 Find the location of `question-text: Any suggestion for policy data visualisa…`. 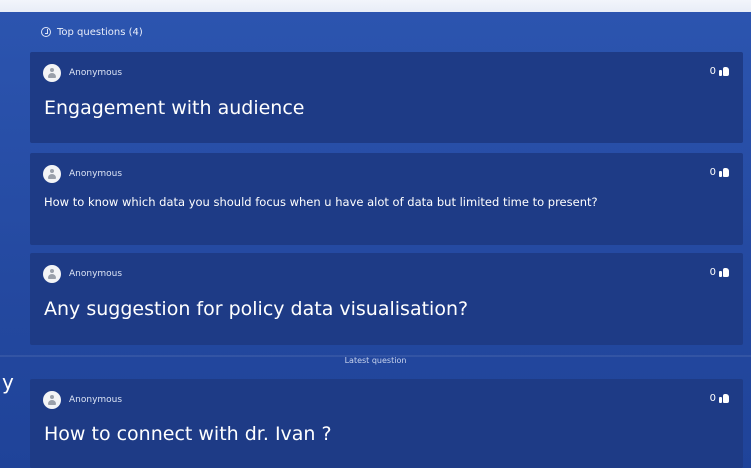

question-text: Any suggestion for policy data visualisa… is located at coordinates (256, 309).